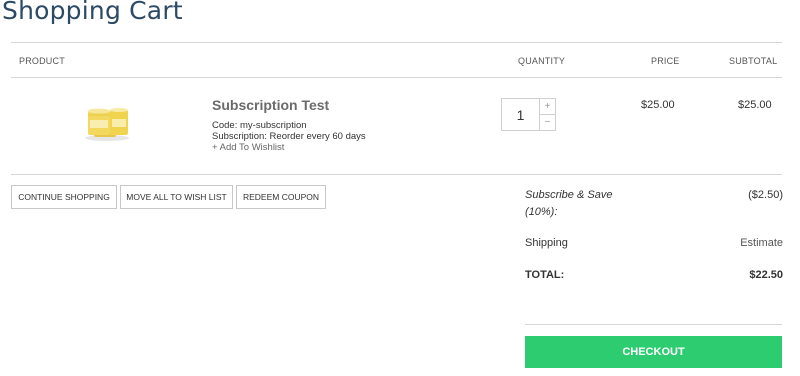 The width and height of the screenshot is (800, 376). I want to click on quantity-steps: + −, so click(547, 114).